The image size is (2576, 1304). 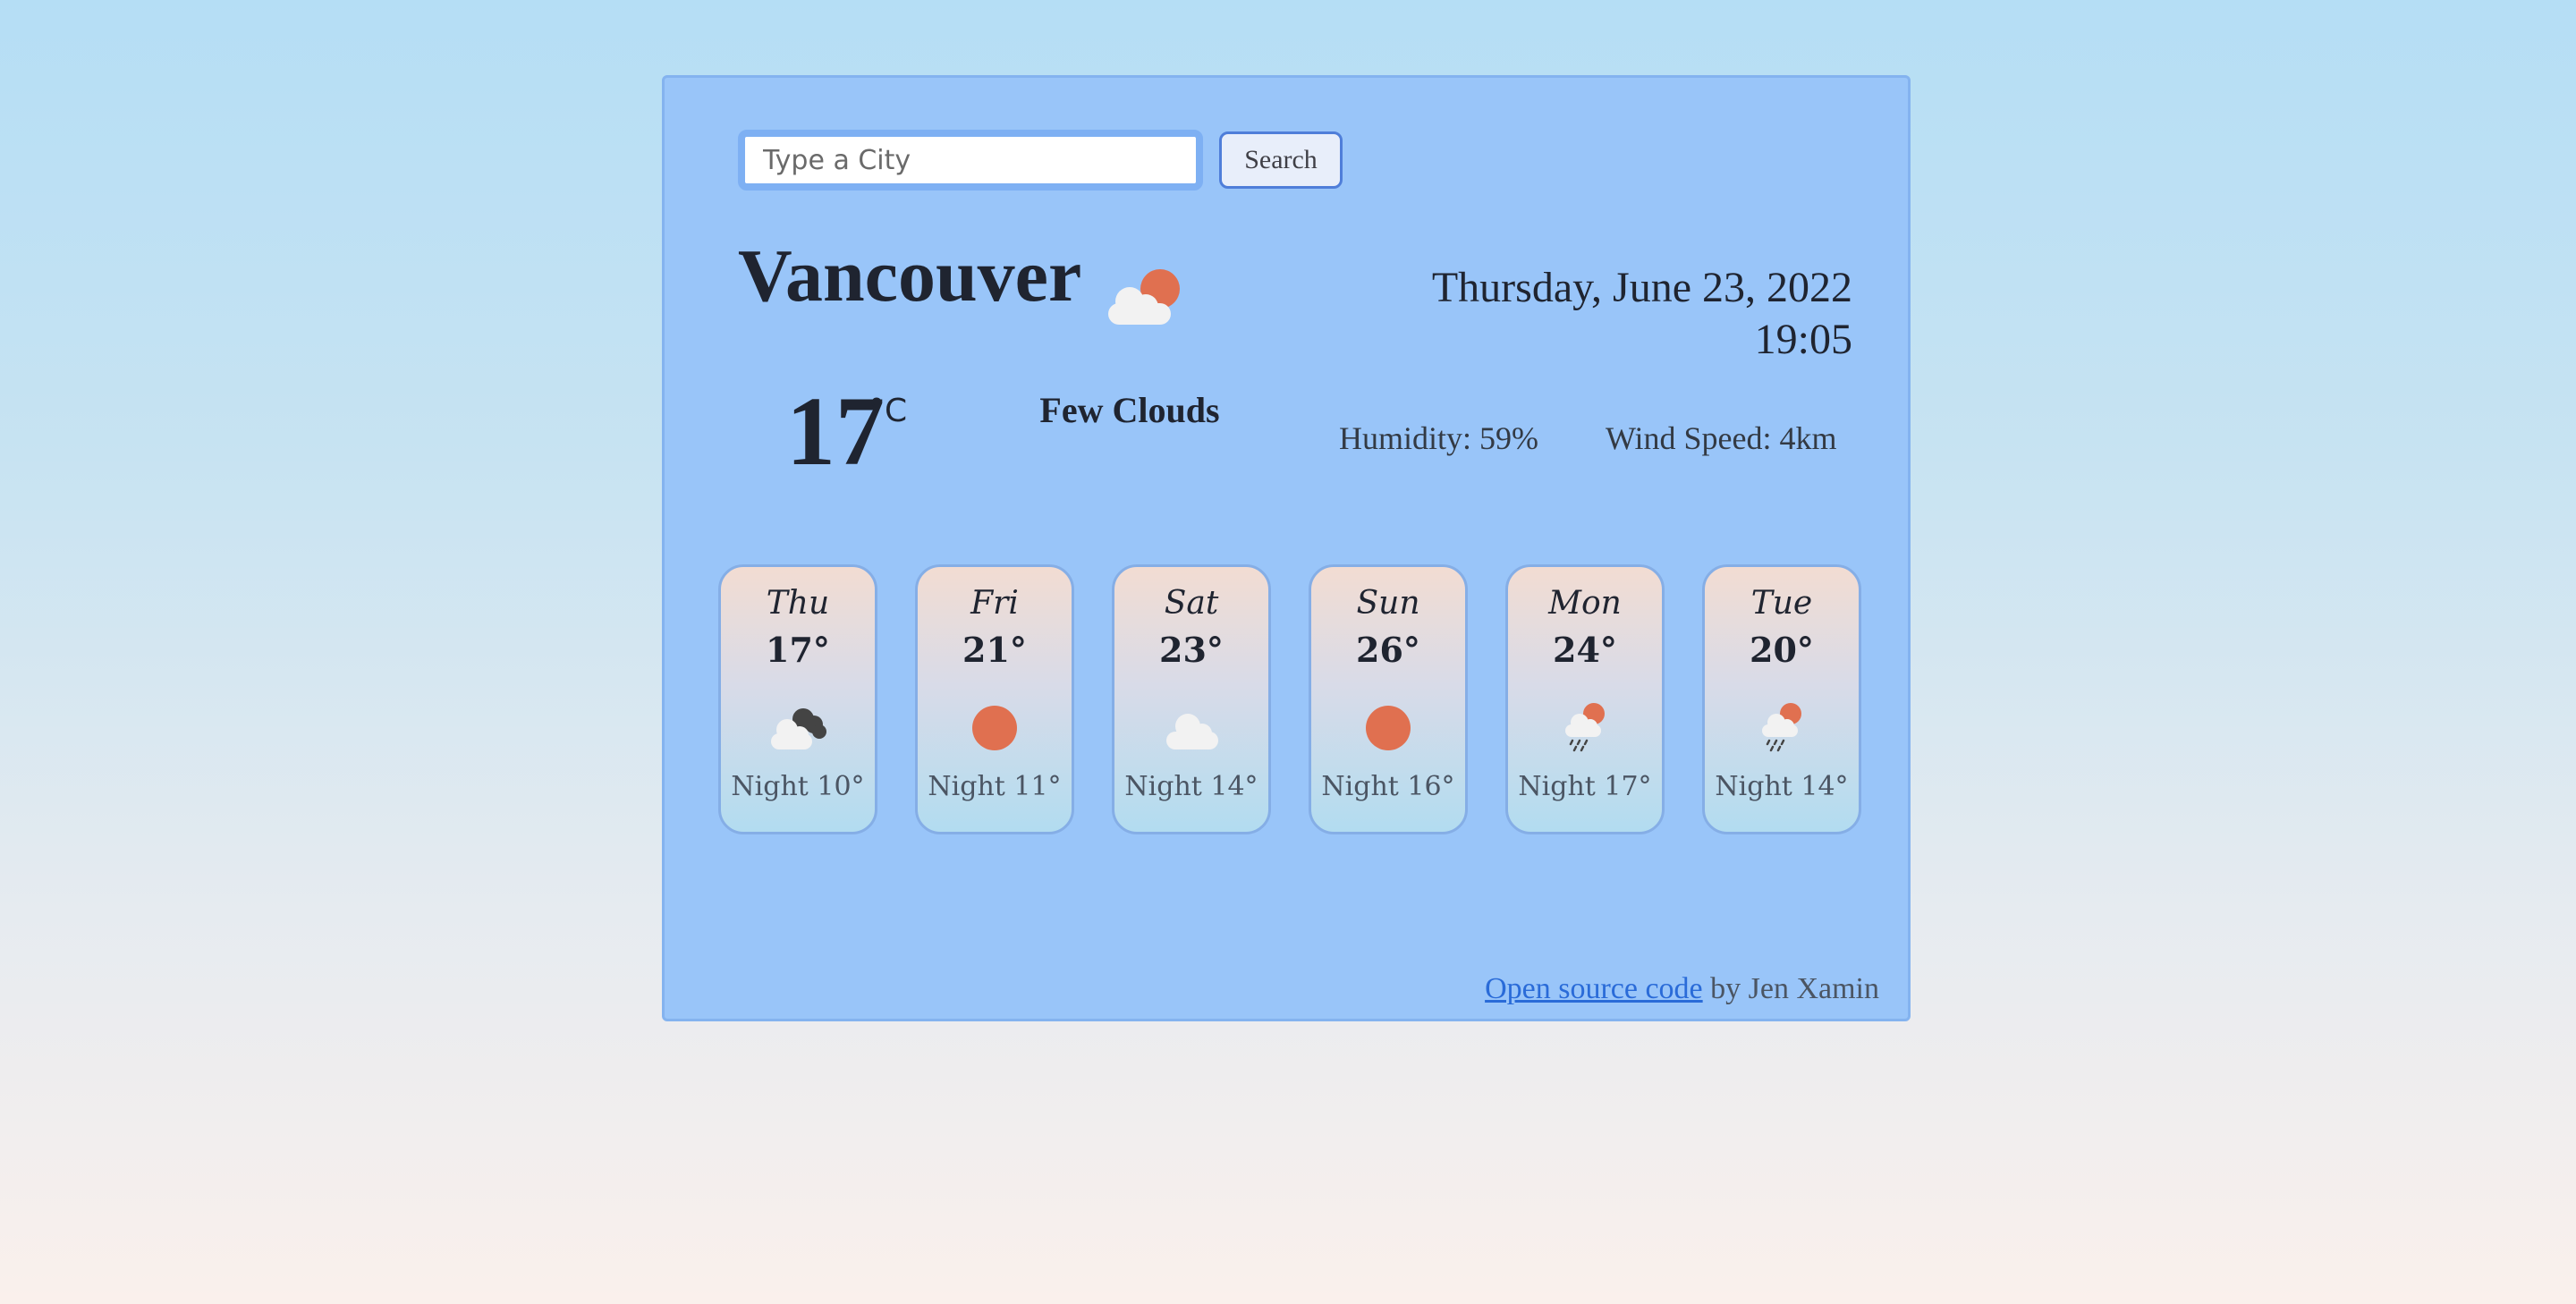 I want to click on forecast-day: Mon, so click(x=1585, y=603).